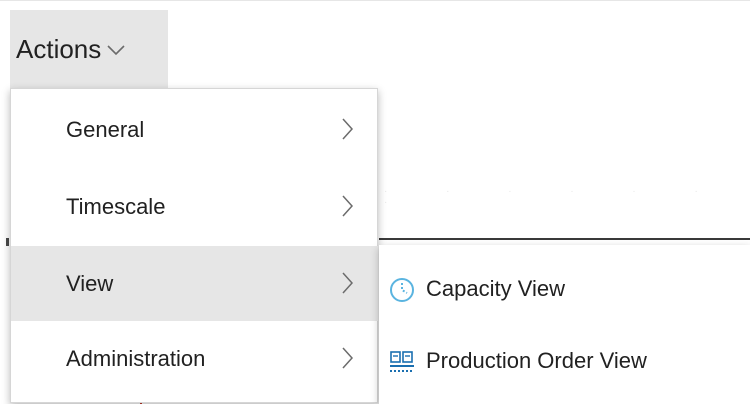  I want to click on submenu-item-production-order-view: Production Order View, so click(564, 361).